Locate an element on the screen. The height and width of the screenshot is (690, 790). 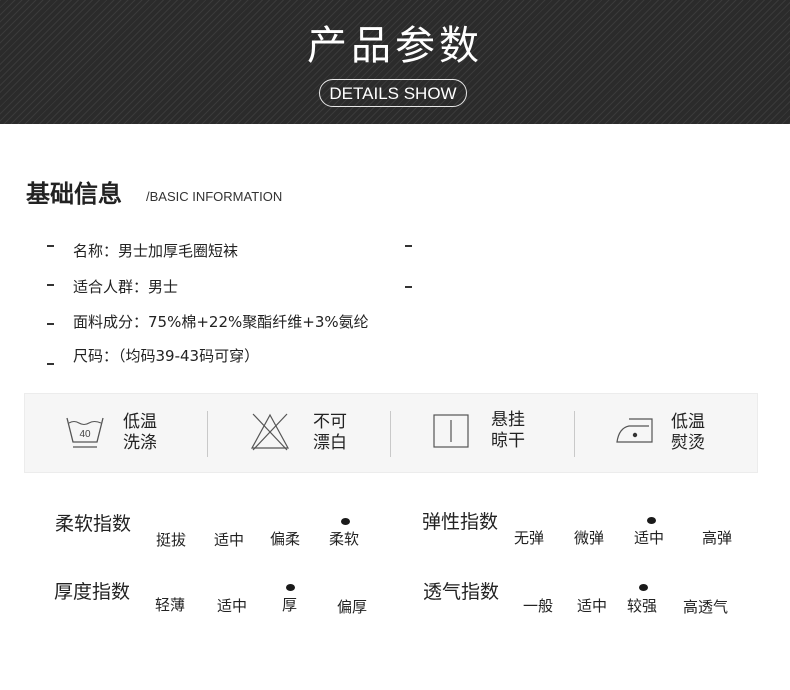
elasticity-option: 高弹 is located at coordinates (717, 538).